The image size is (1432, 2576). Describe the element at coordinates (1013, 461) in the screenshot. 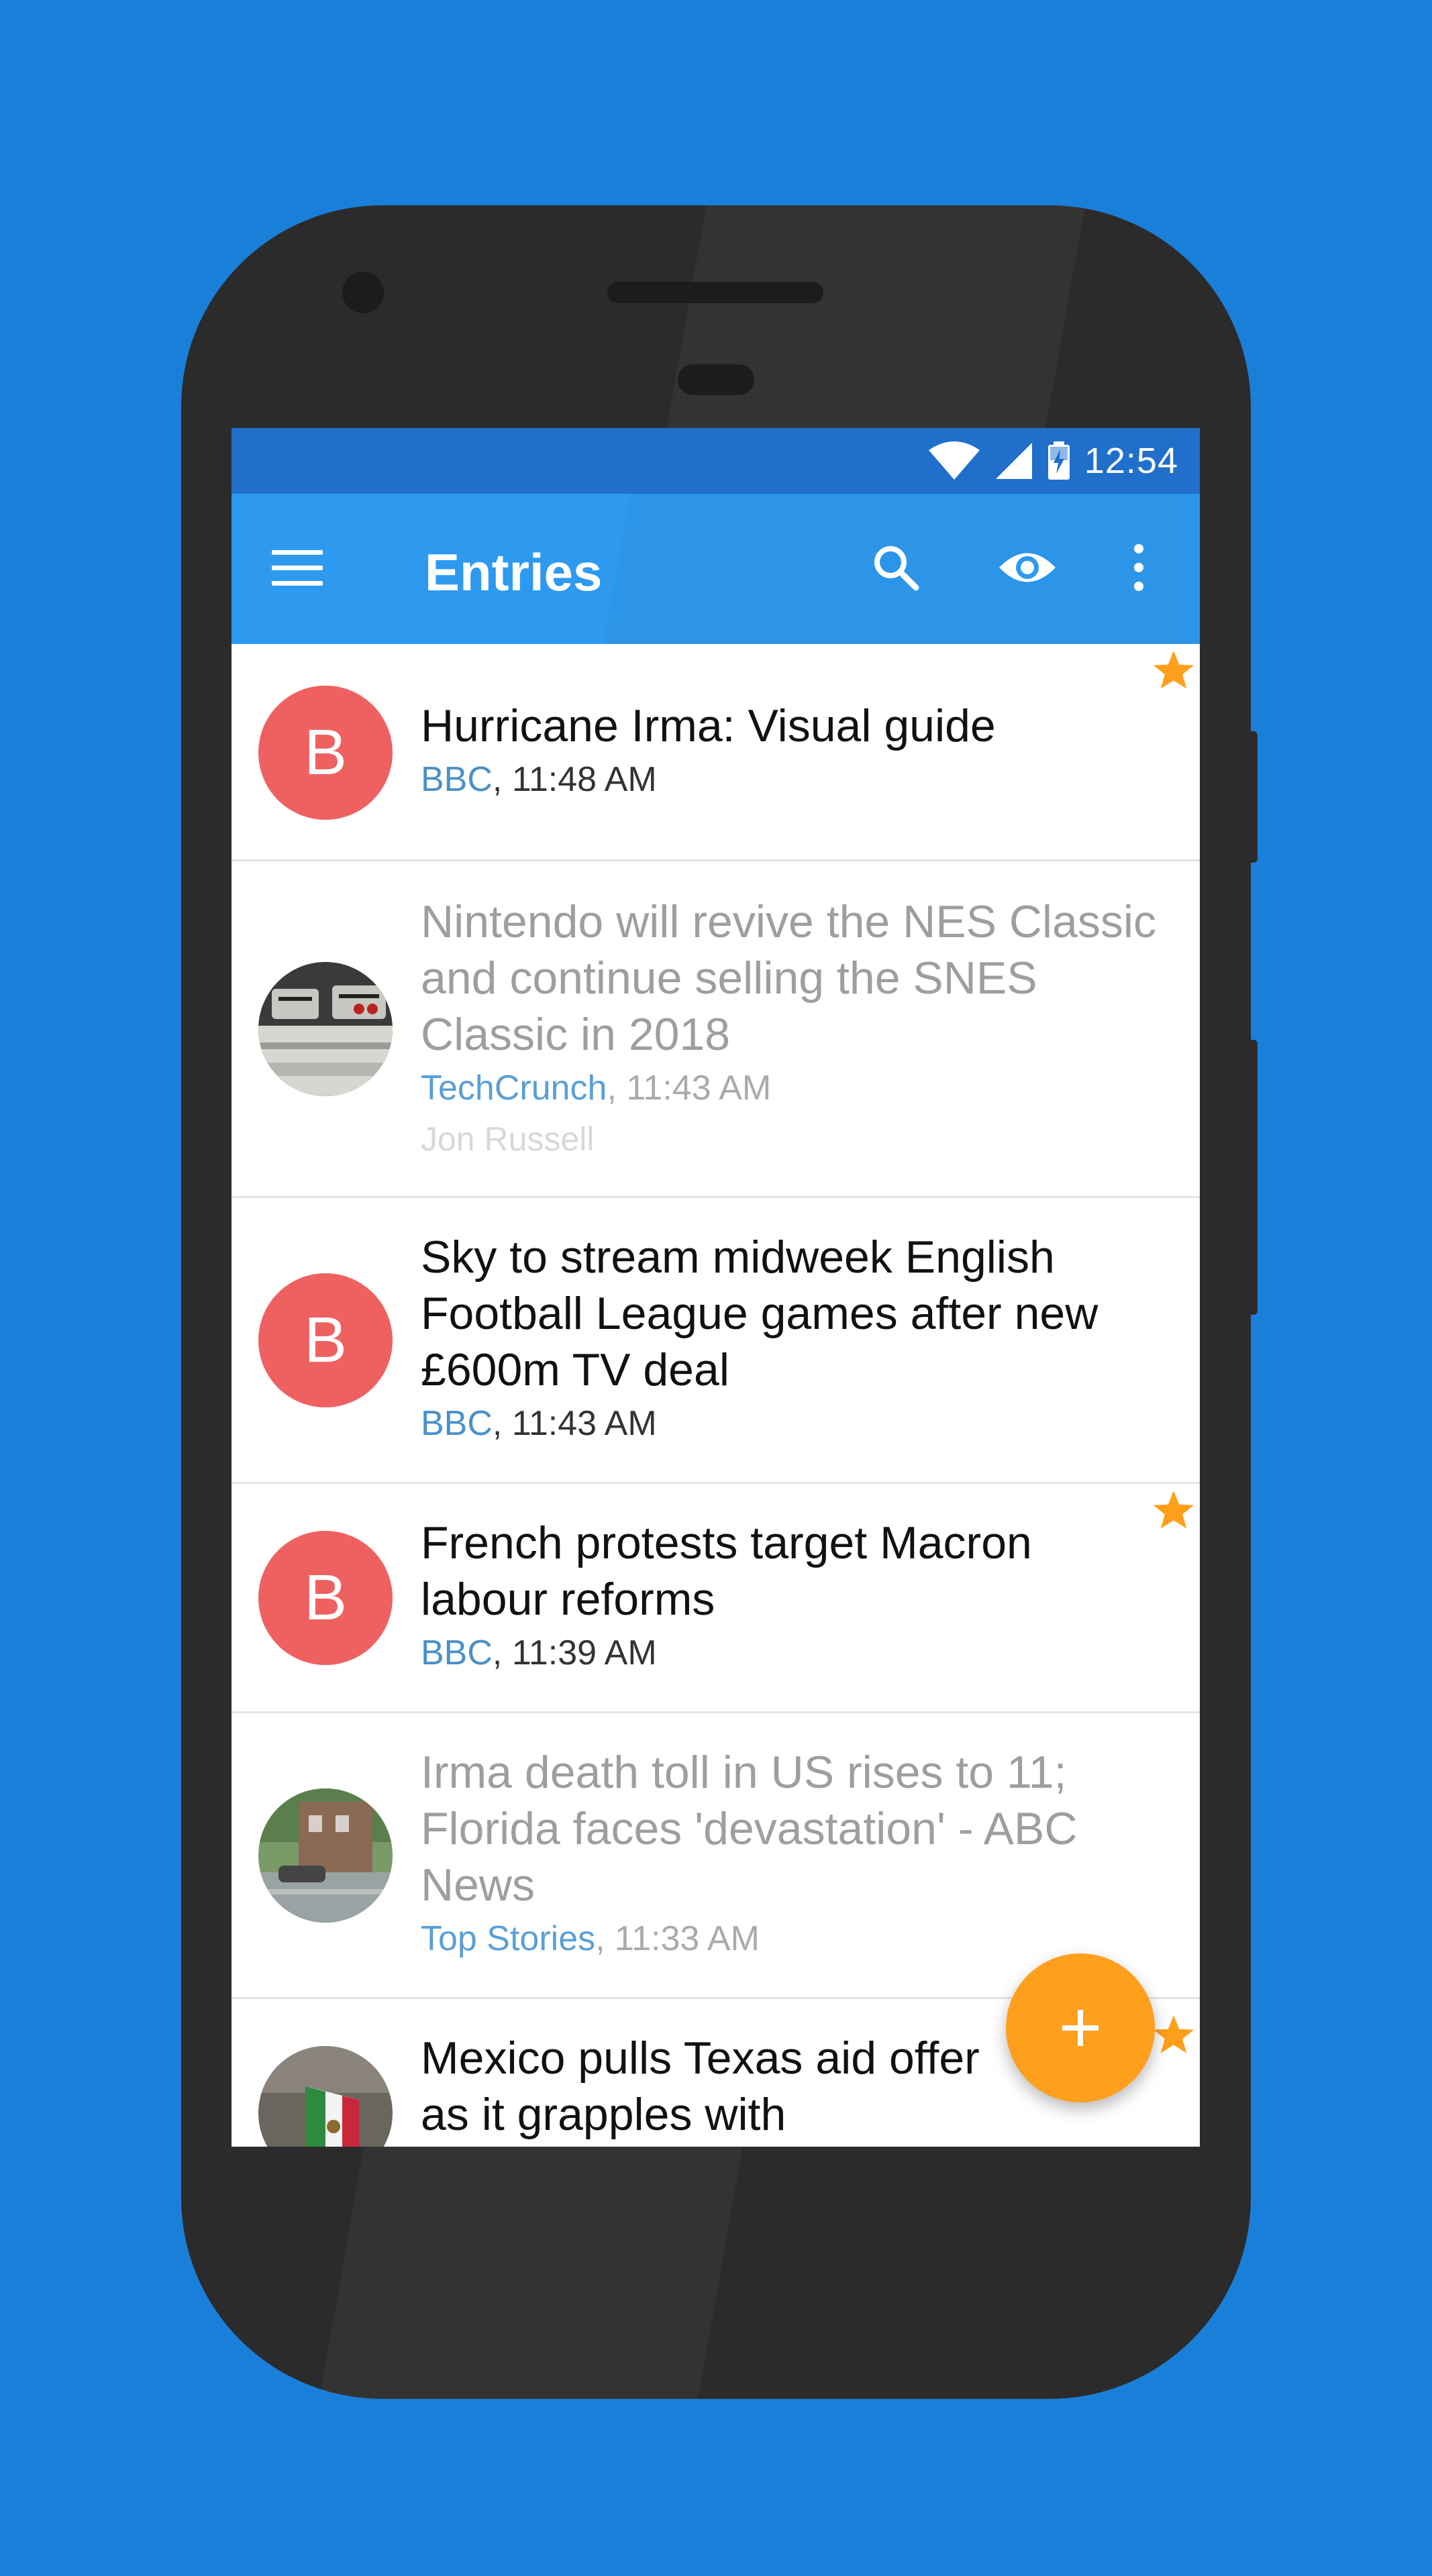

I see `cellular-signal-icon` at that location.